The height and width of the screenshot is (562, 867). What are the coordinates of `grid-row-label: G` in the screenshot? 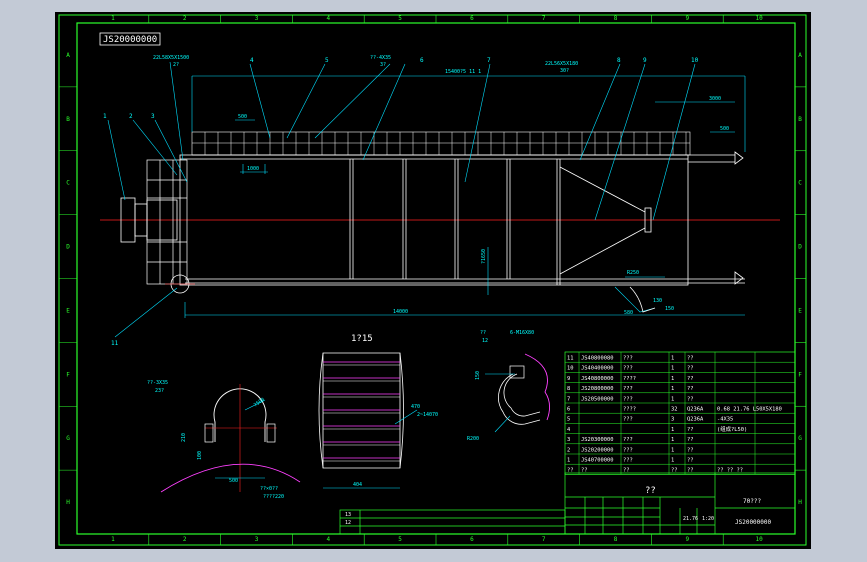 It's located at (68, 438).